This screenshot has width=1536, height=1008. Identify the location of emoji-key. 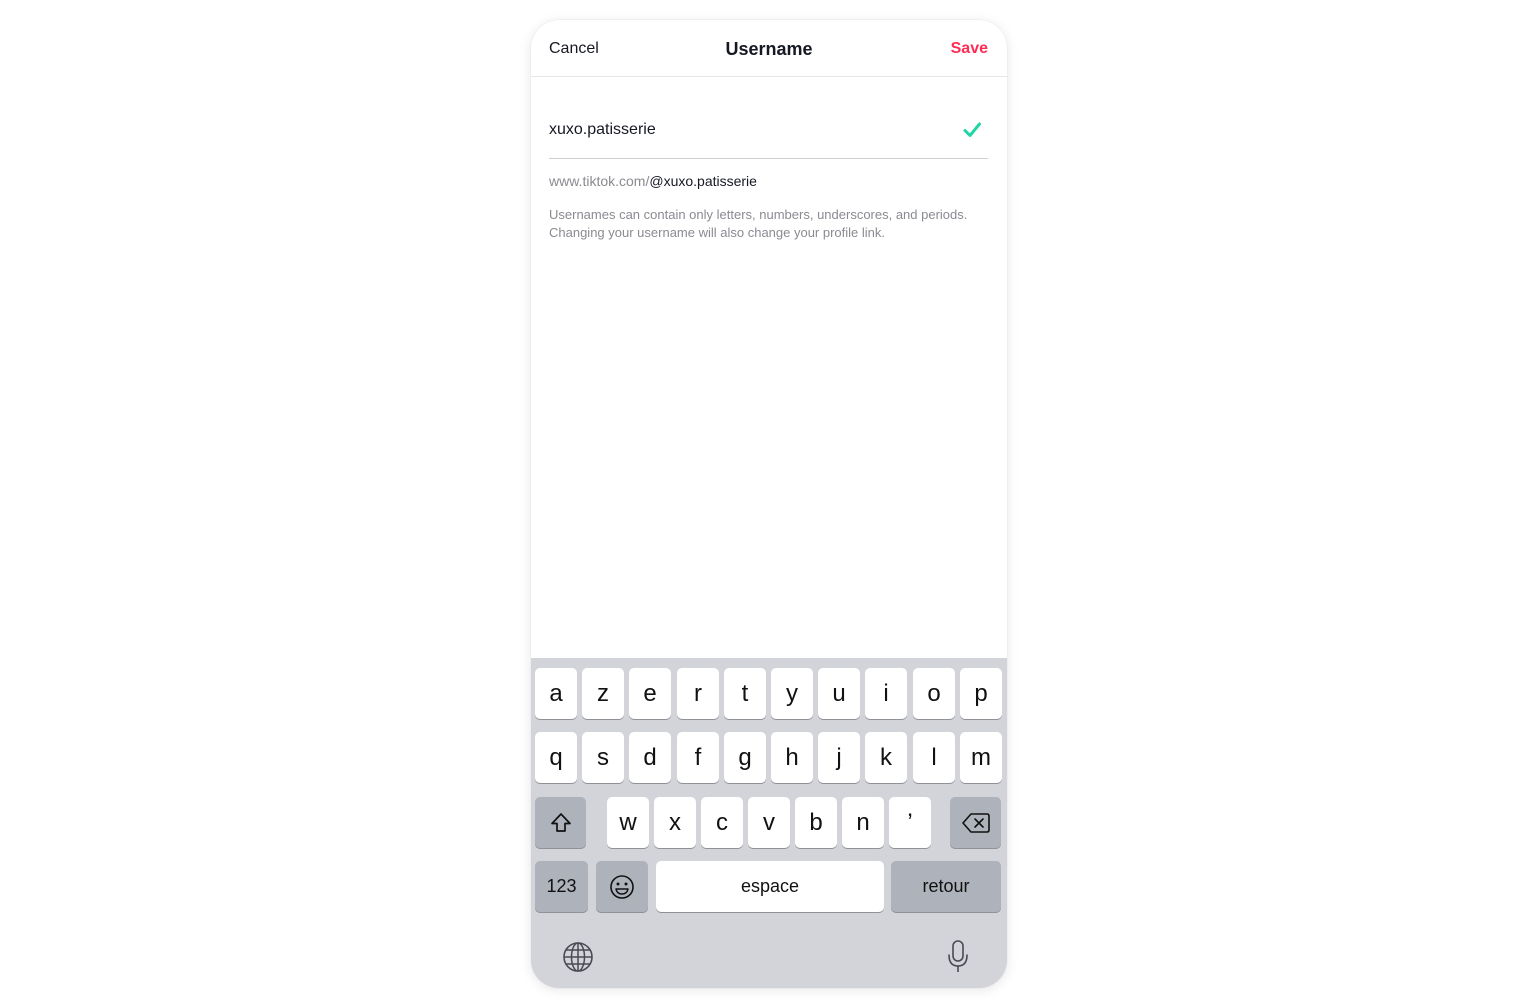
(622, 886).